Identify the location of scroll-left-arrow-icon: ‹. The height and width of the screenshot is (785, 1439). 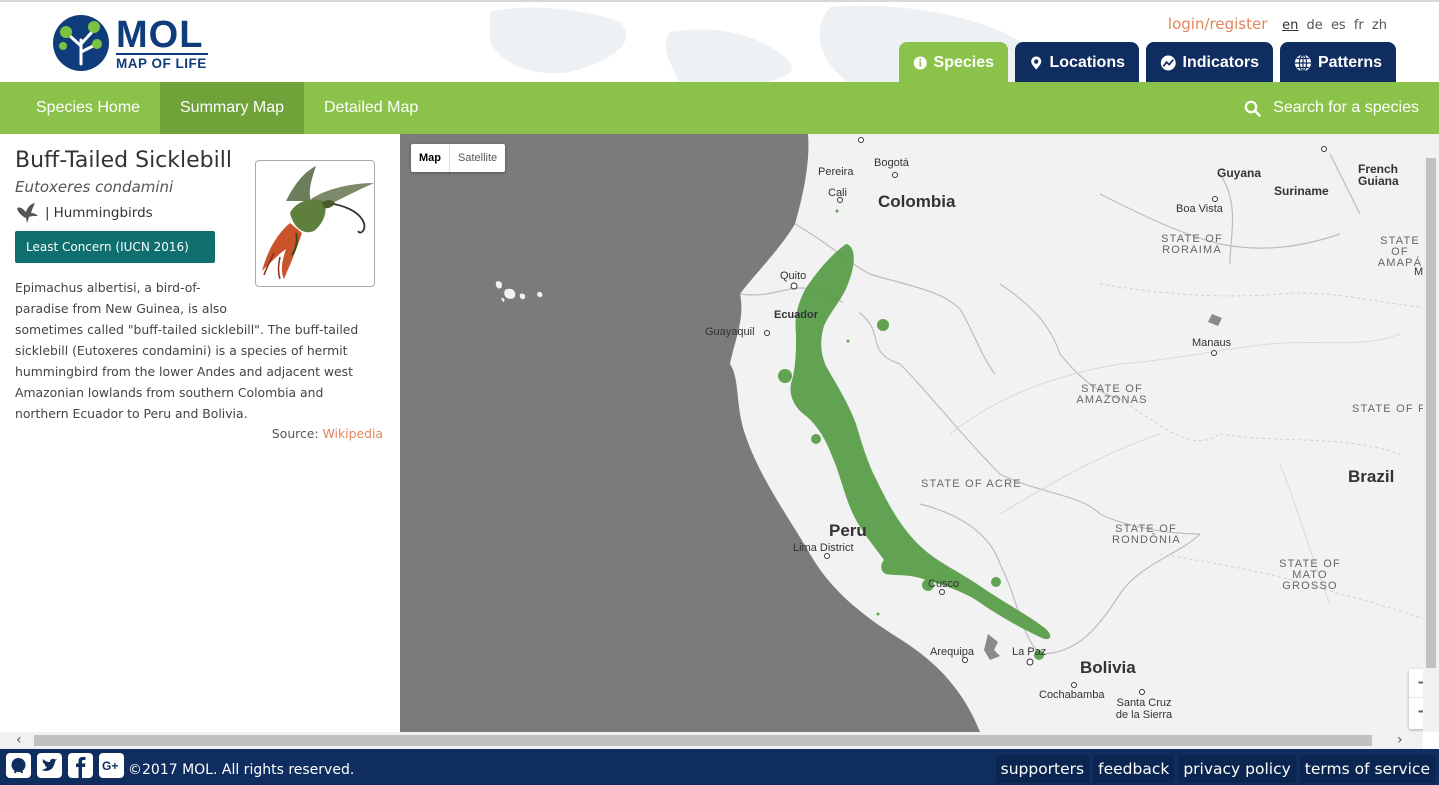
(19, 740).